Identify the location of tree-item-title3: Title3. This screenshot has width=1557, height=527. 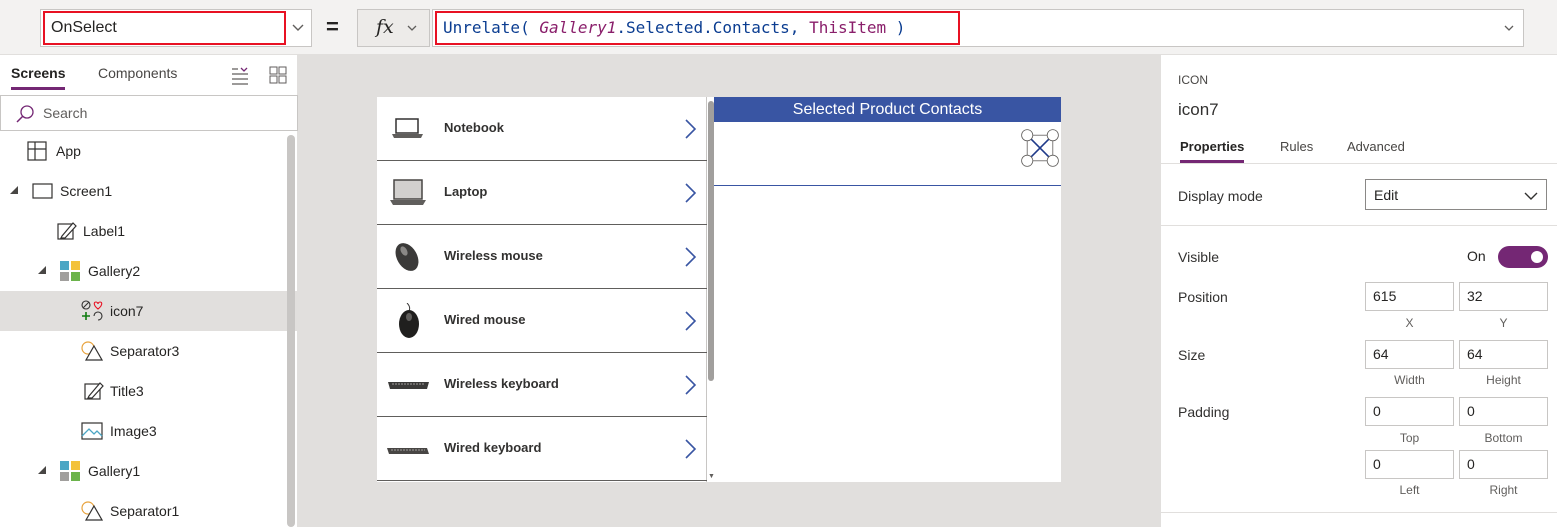
(148, 391).